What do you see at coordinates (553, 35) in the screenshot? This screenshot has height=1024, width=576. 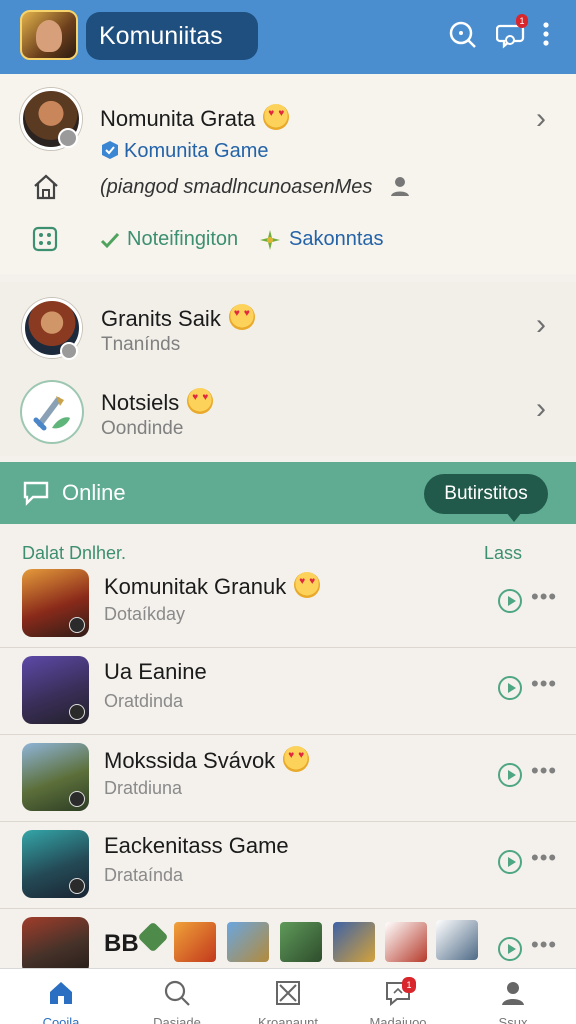 I see `more-vertical-icon` at bounding box center [553, 35].